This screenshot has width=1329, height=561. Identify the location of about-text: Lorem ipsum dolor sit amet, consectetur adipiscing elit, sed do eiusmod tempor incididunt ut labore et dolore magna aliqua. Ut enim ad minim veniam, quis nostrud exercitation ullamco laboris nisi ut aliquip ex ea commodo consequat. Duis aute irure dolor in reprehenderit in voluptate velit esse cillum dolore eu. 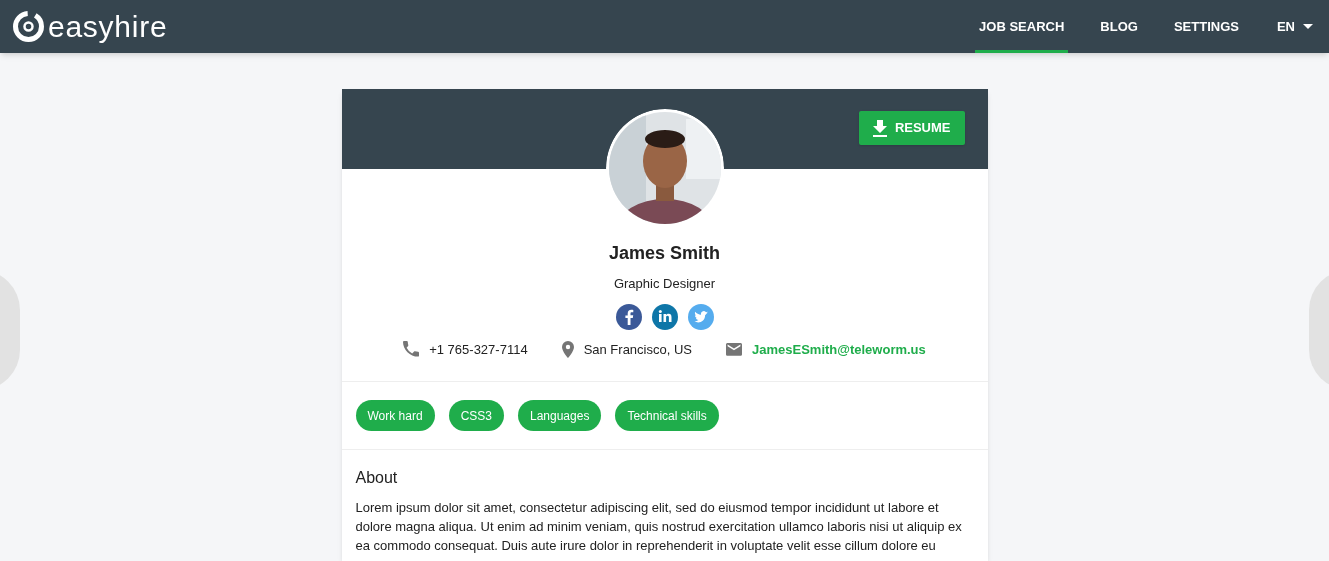
(659, 527).